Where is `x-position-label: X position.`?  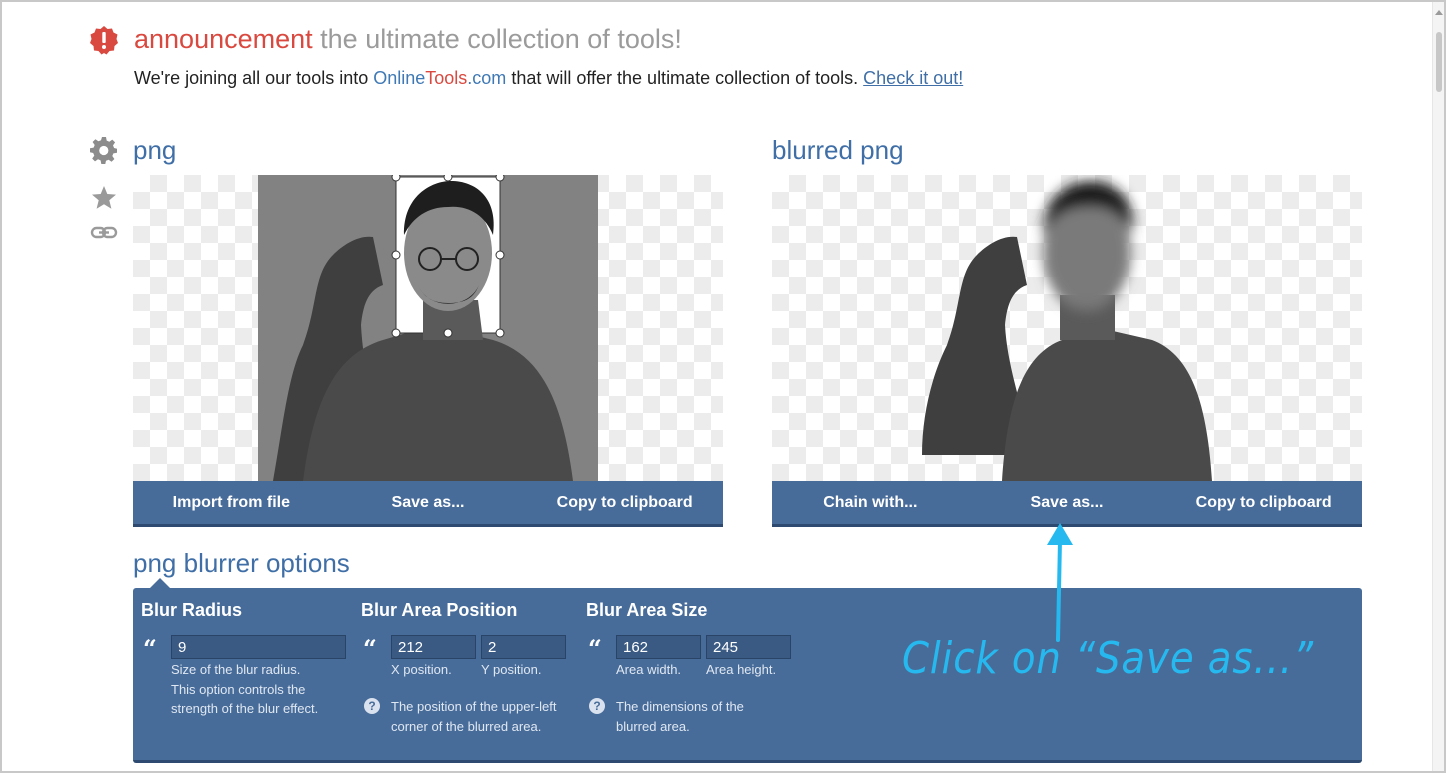
x-position-label: X position. is located at coordinates (421, 669).